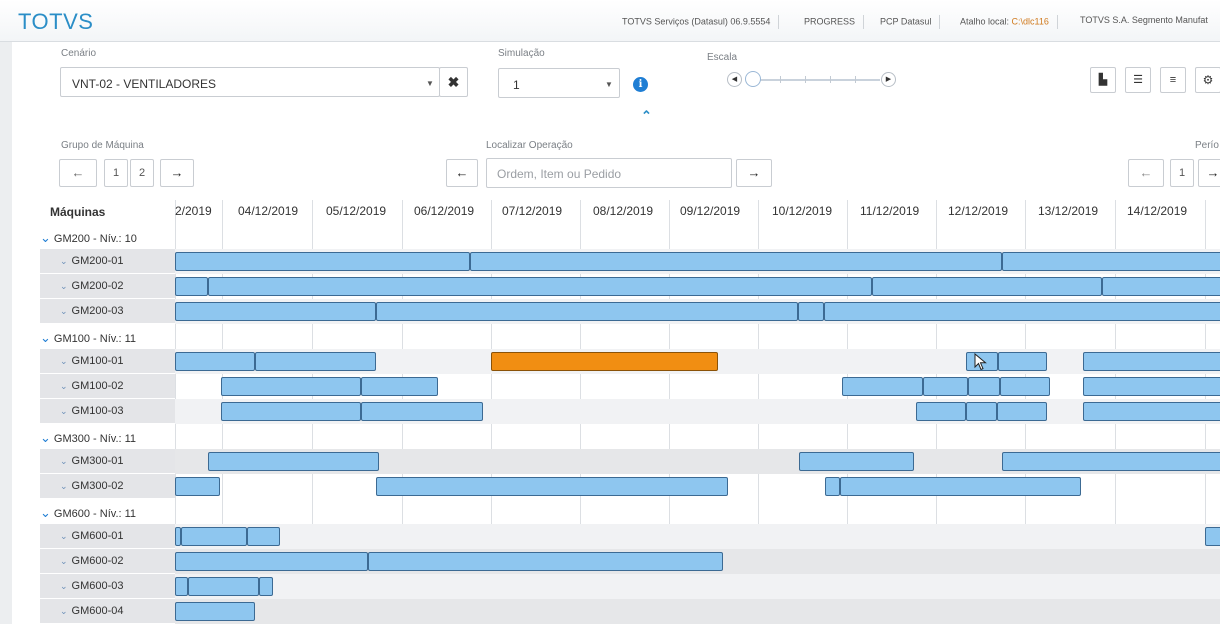 The height and width of the screenshot is (624, 1220). Describe the element at coordinates (754, 173) in the screenshot. I see `localizar-next-button: →` at that location.